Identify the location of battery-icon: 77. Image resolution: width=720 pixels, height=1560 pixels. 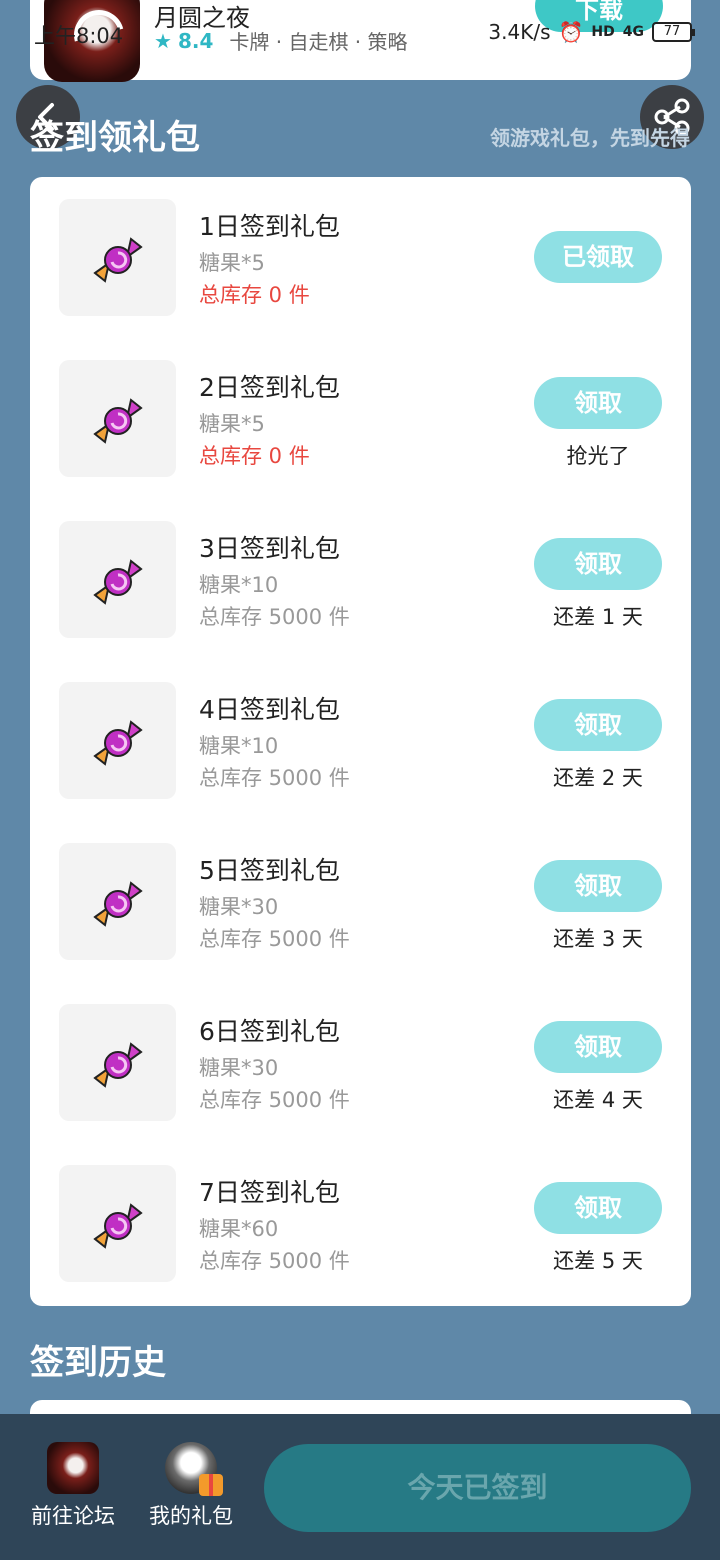
(673, 32).